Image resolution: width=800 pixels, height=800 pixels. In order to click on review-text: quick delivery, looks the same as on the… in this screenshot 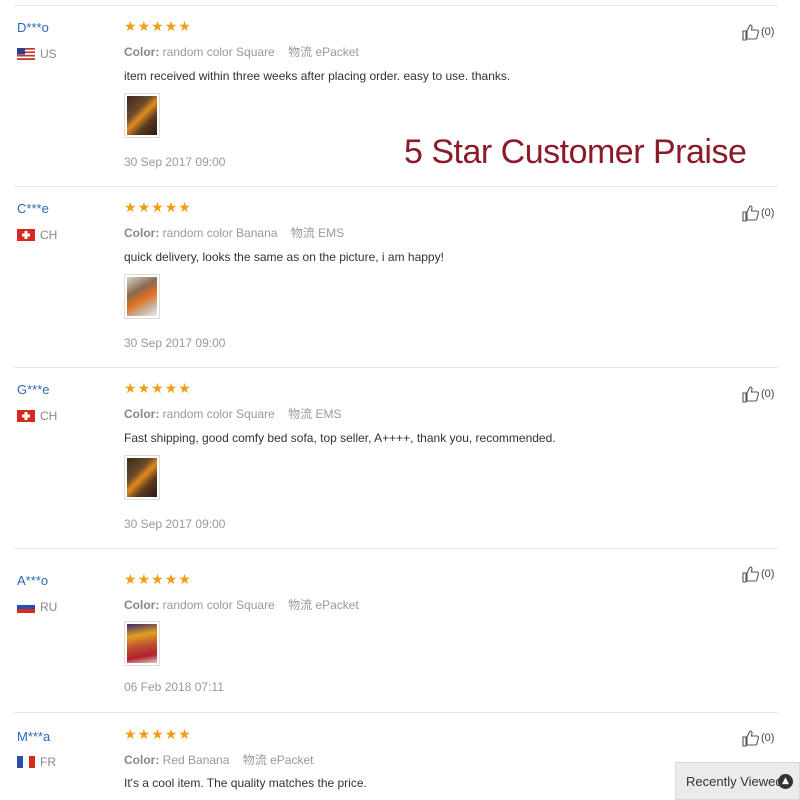, I will do `click(284, 257)`.